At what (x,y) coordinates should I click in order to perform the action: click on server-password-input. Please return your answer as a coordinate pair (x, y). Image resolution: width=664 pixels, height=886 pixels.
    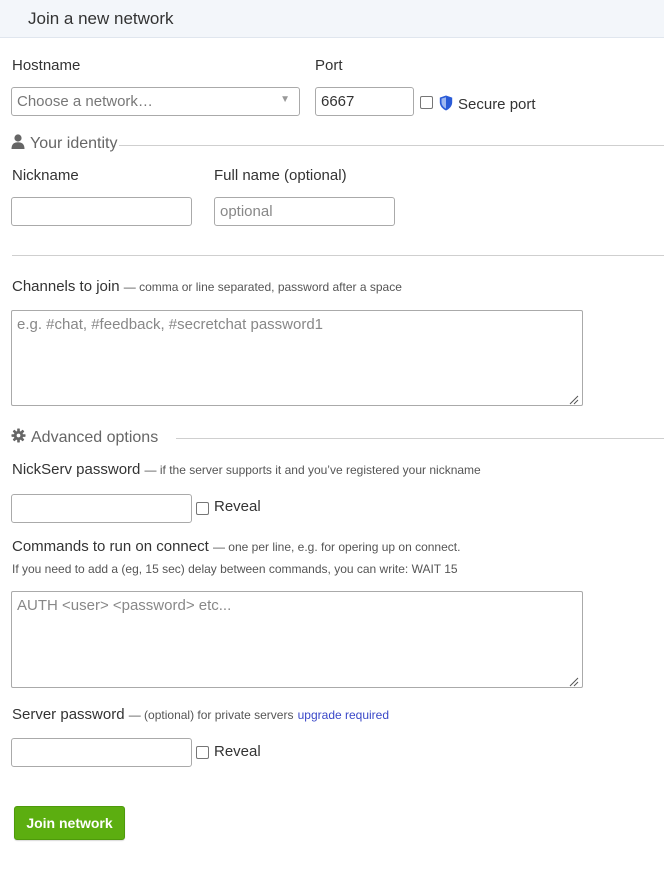
    Looking at the image, I should click on (101, 752).